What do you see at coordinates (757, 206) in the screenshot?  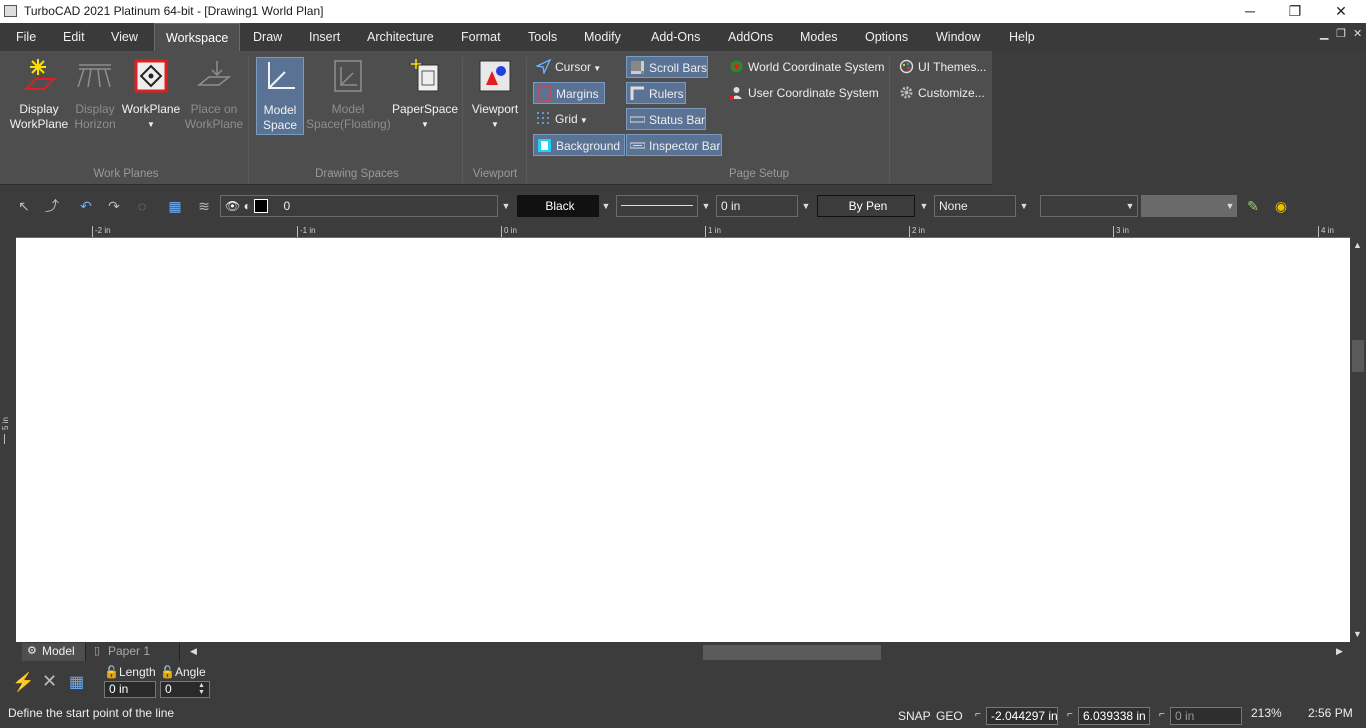 I see `line-width-dropdown: 0 in` at bounding box center [757, 206].